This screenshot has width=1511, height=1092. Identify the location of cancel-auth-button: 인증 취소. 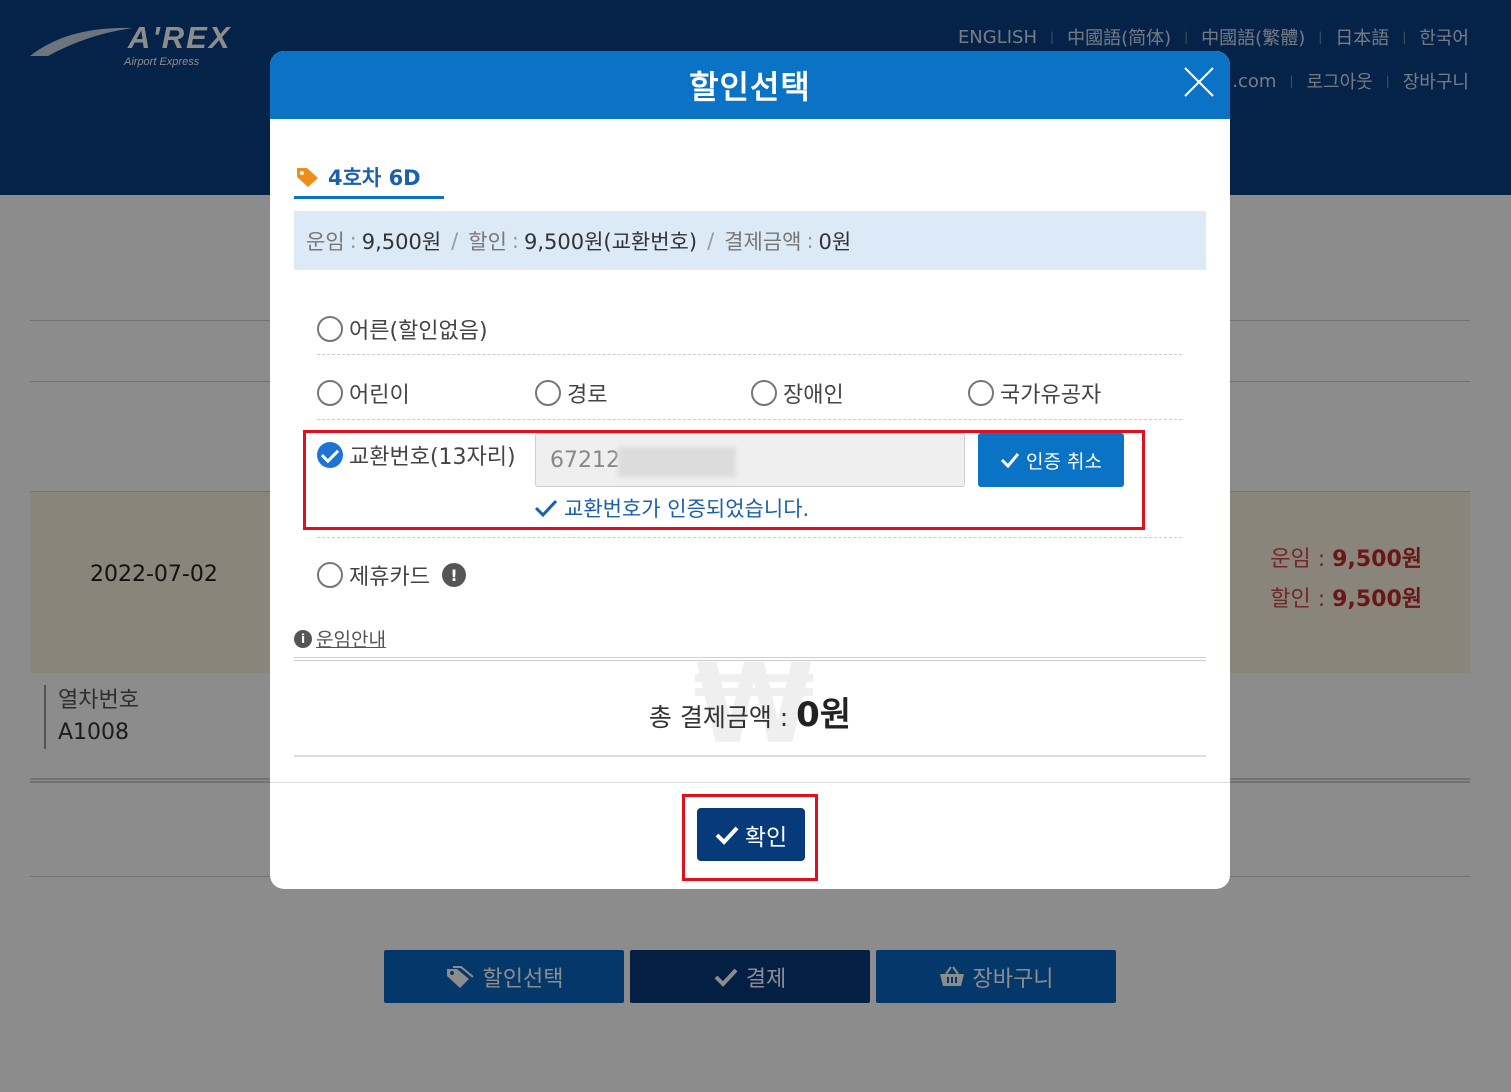
(1051, 460).